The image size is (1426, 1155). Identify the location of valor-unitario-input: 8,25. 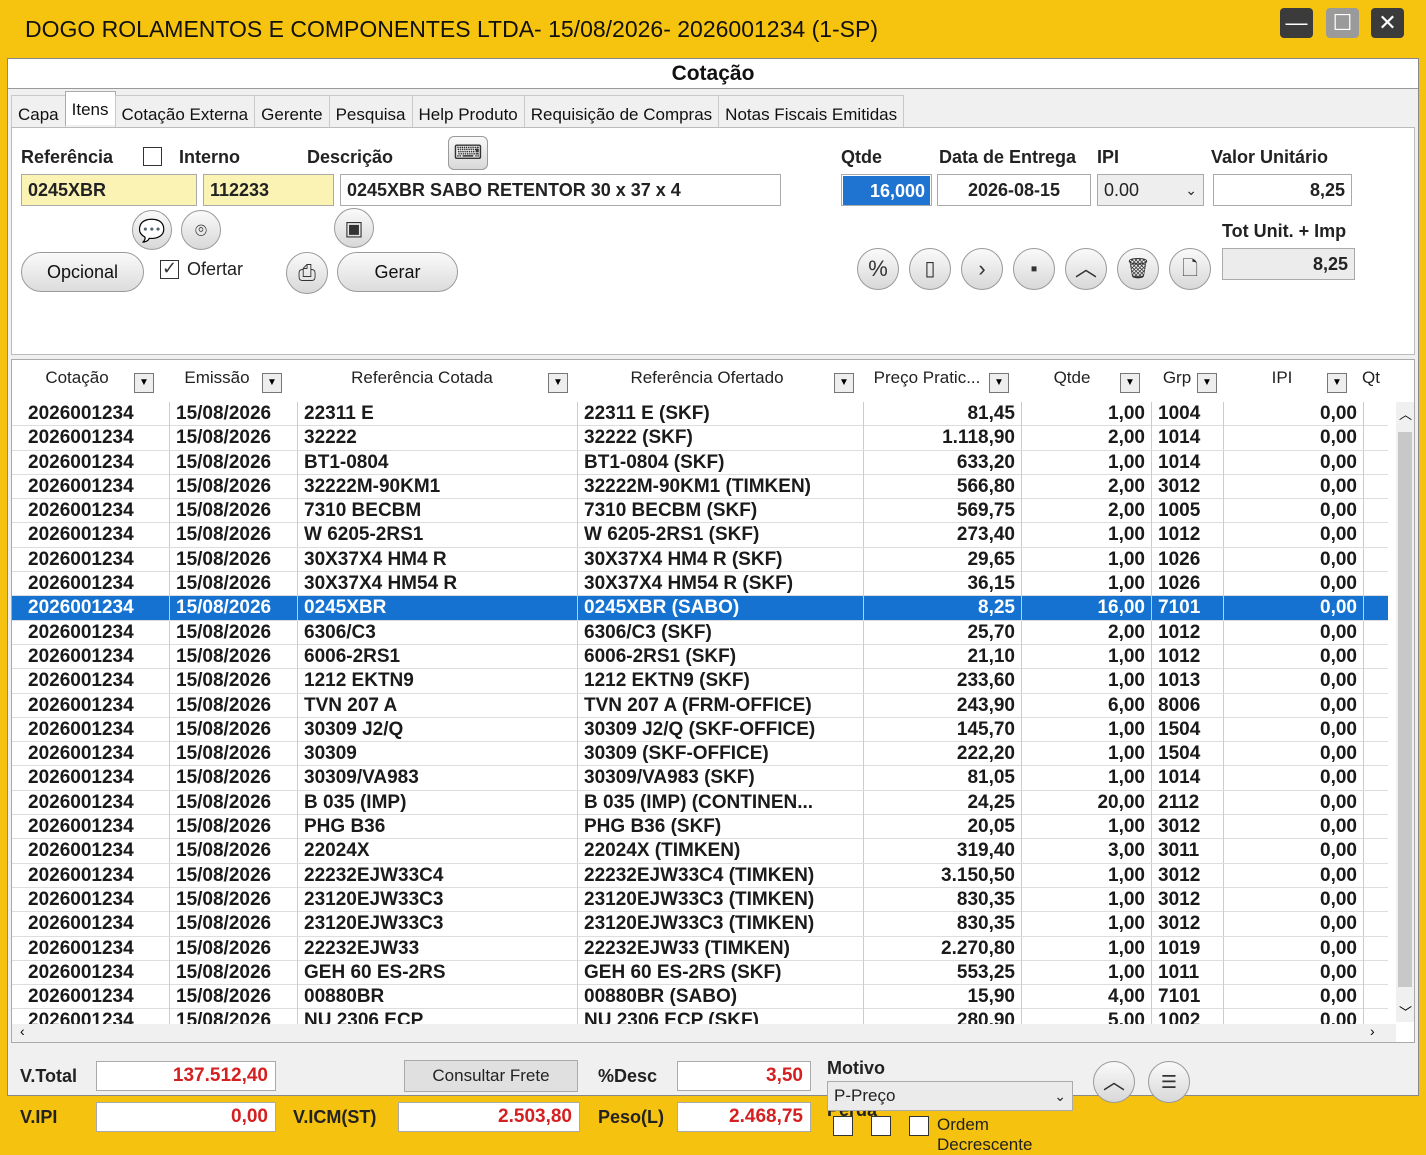
(1282, 190).